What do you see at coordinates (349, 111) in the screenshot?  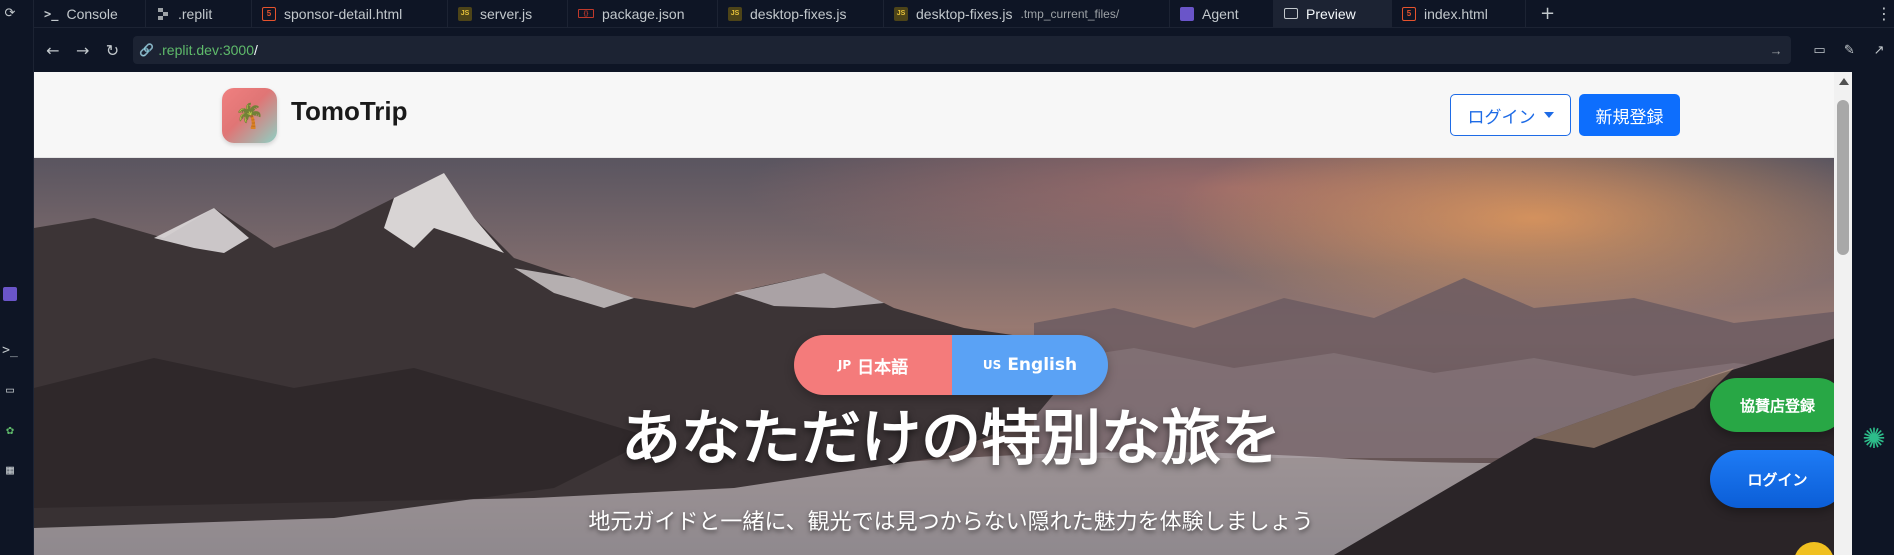 I see `brand-name: TomoTrip` at bounding box center [349, 111].